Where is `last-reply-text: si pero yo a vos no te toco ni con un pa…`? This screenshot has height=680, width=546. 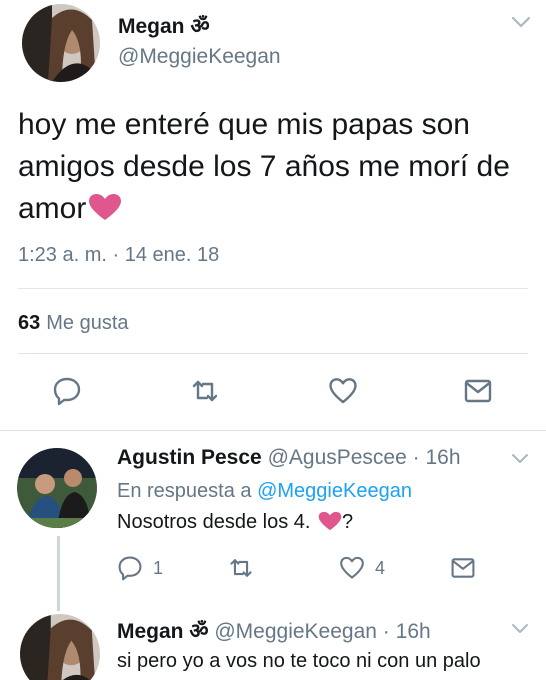
last-reply-text: si pero yo a vos no te toco ni con un pa… is located at coordinates (299, 661).